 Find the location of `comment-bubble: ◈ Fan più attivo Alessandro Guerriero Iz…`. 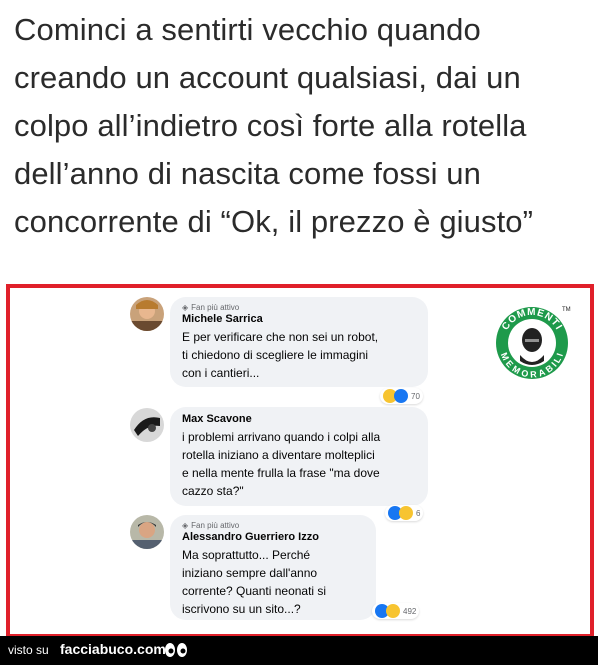

comment-bubble: ◈ Fan più attivo Alessandro Guerriero Iz… is located at coordinates (273, 567).